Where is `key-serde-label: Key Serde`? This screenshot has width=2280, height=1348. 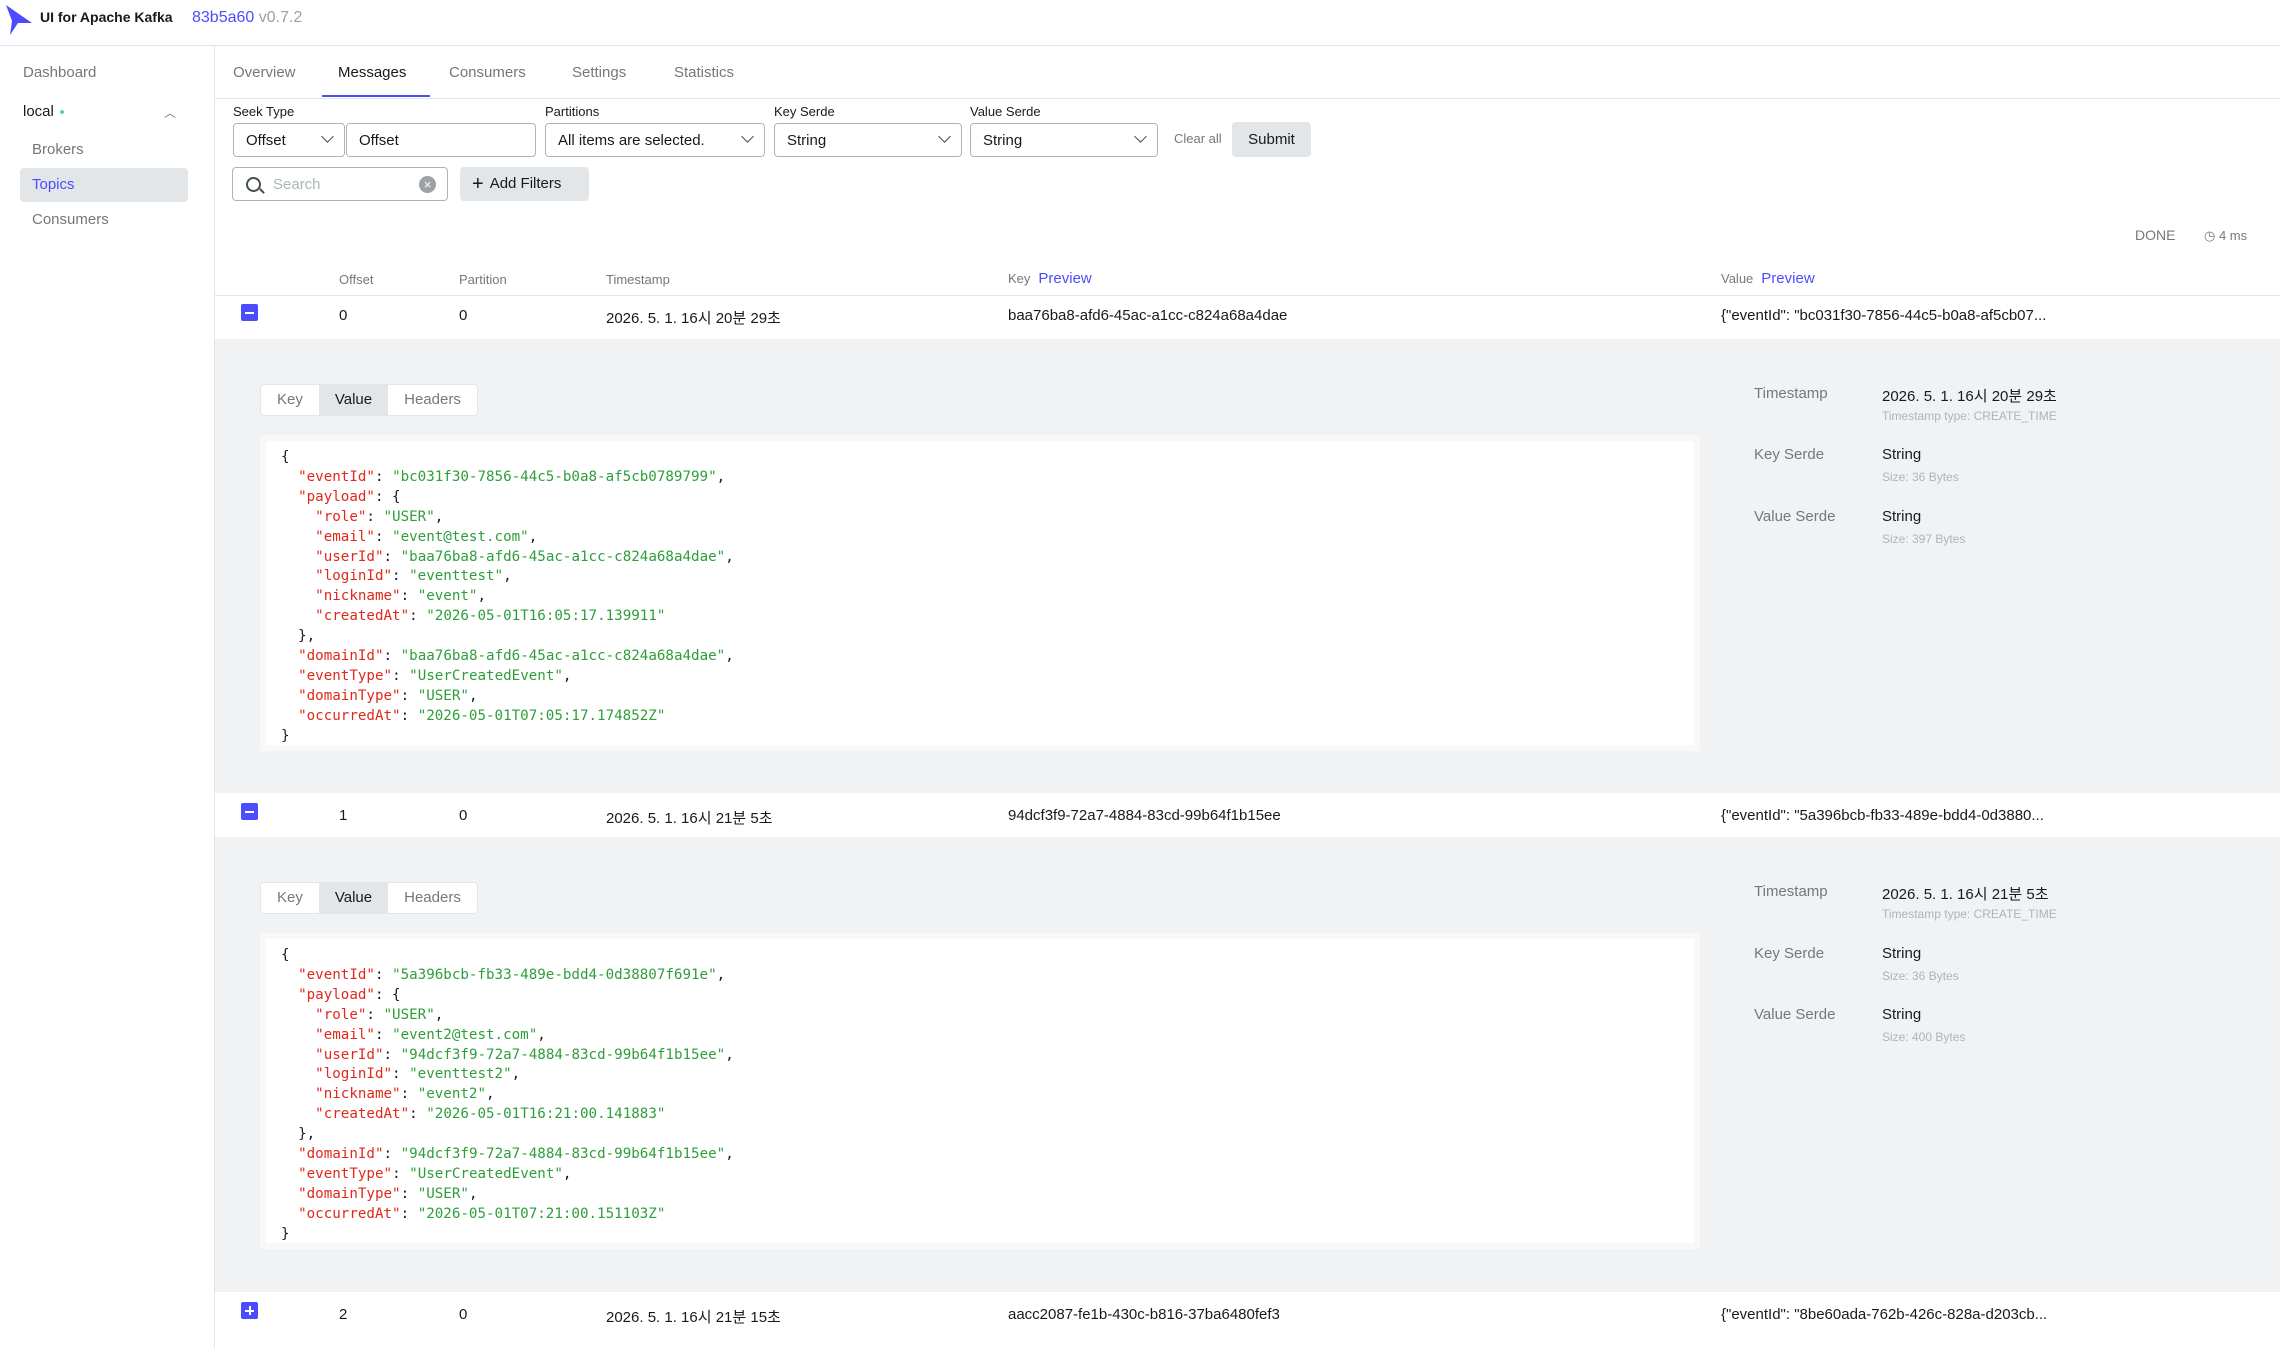
key-serde-label: Key Serde is located at coordinates (804, 111).